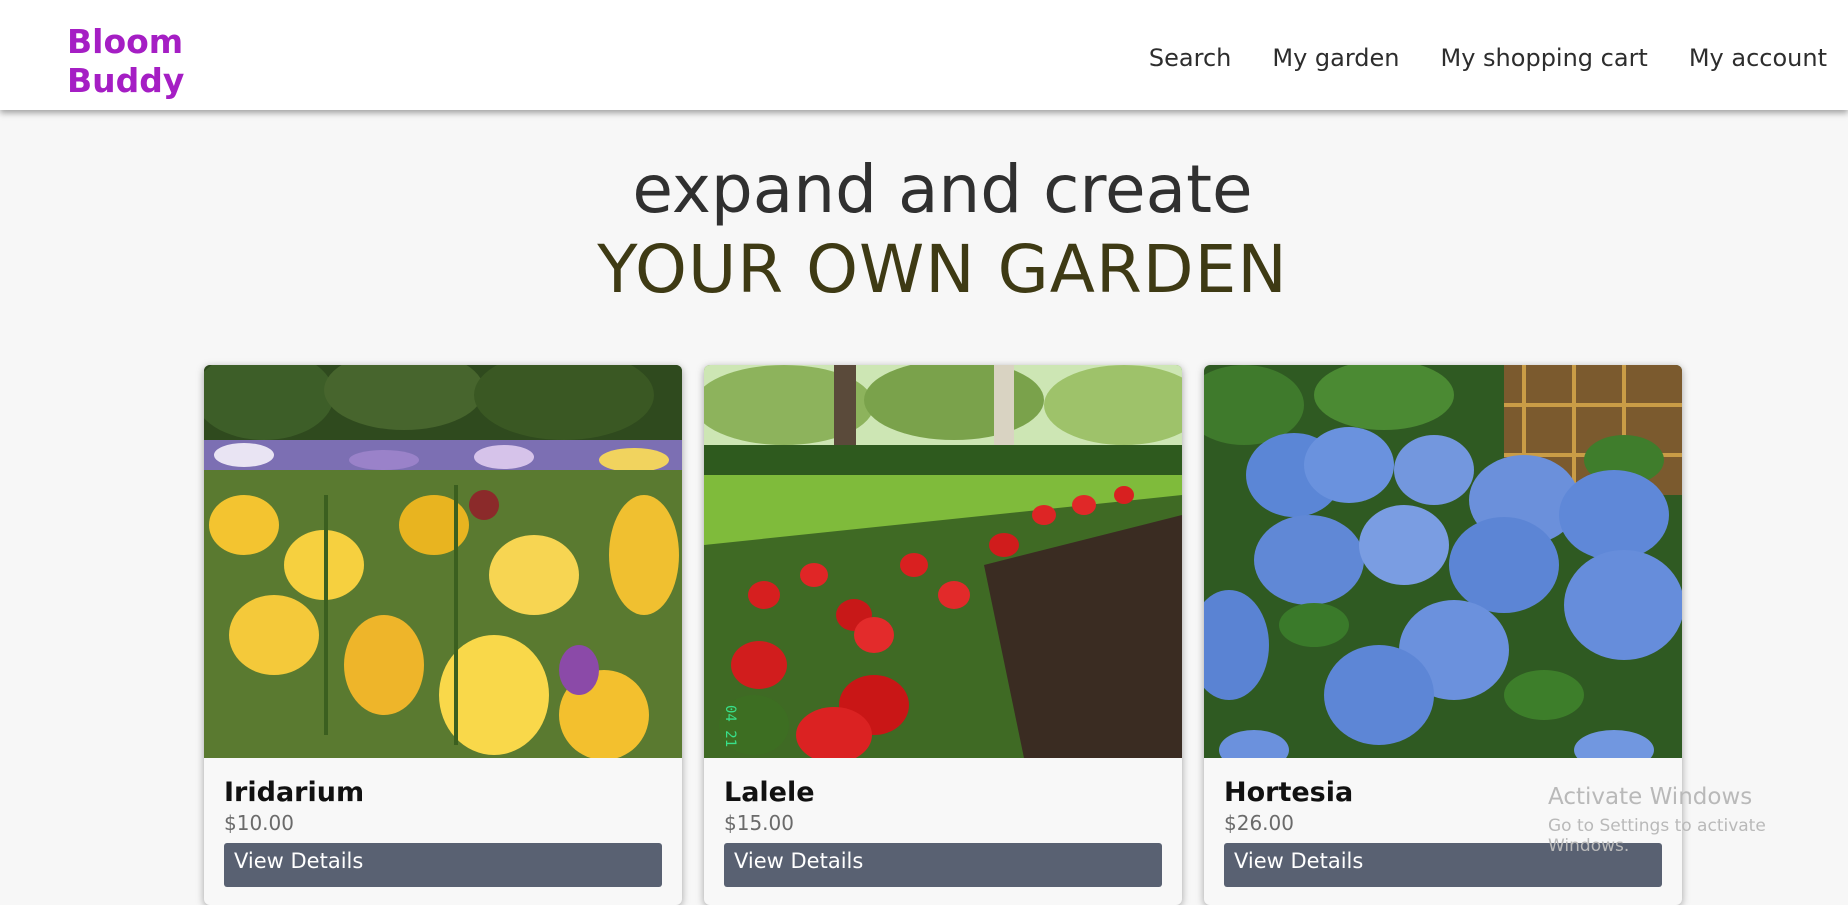 The width and height of the screenshot is (1848, 905). Describe the element at coordinates (1335, 58) in the screenshot. I see `nav-my-garden-link: My garden` at that location.